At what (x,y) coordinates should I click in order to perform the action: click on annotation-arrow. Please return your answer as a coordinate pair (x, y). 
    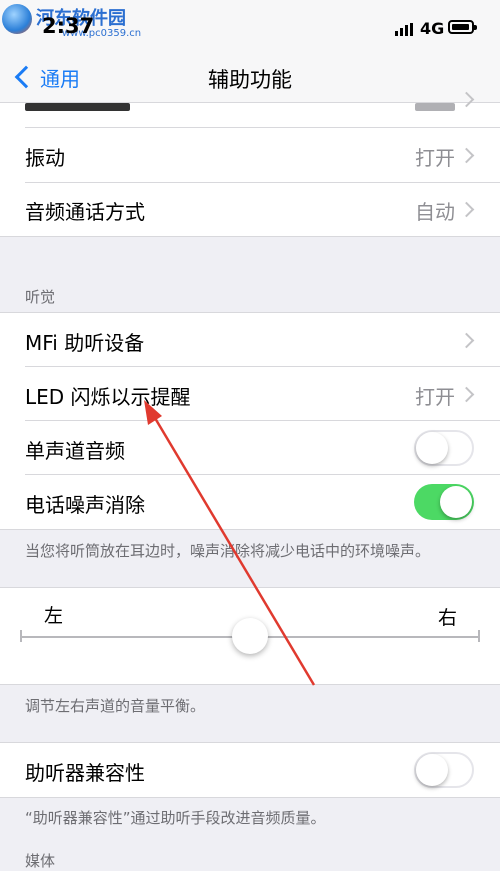
    Looking at the image, I should click on (230, 543).